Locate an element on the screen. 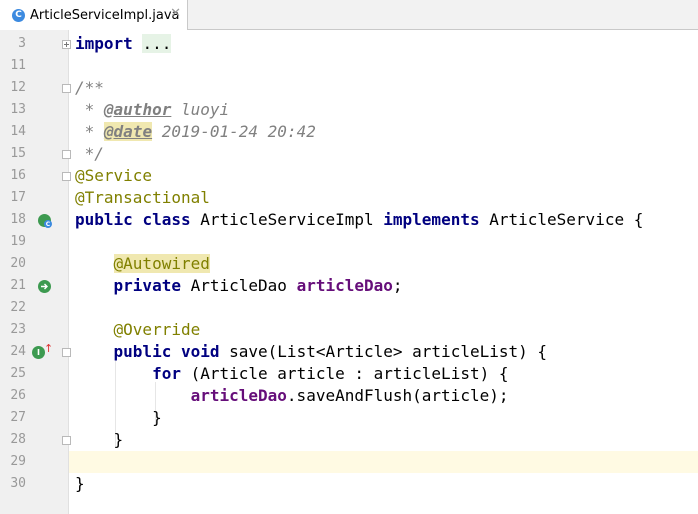 The height and width of the screenshot is (514, 698). line-number: 3 is located at coordinates (22, 43).